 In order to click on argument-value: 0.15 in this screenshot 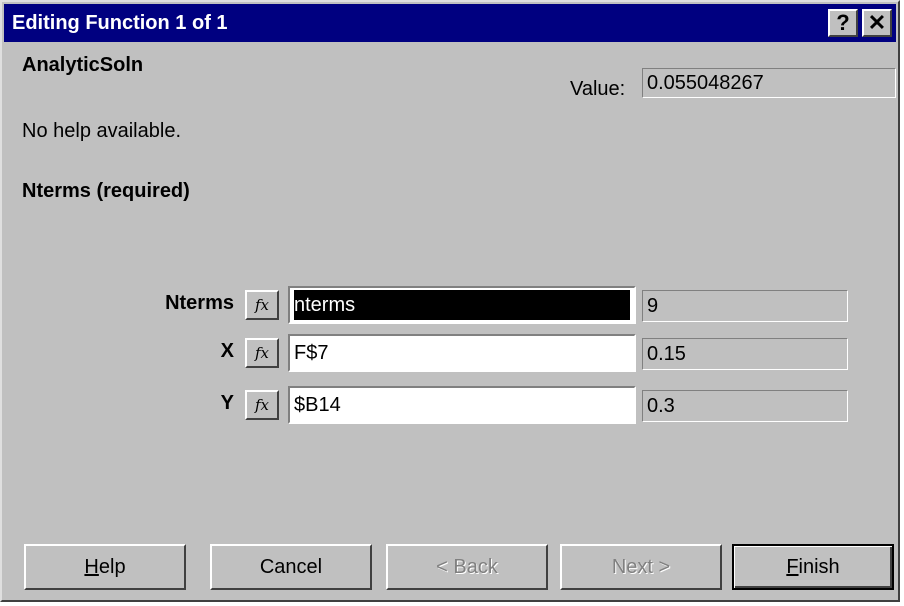, I will do `click(745, 354)`.